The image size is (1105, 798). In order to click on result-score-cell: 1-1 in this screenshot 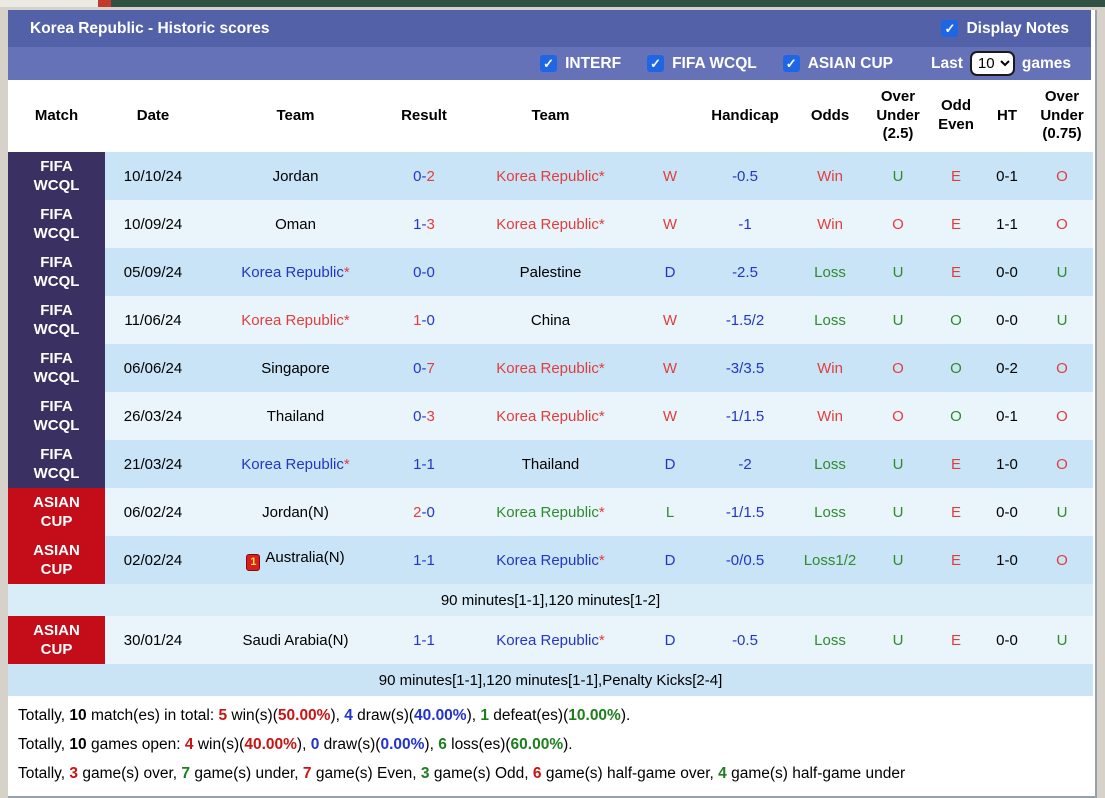, I will do `click(424, 560)`.